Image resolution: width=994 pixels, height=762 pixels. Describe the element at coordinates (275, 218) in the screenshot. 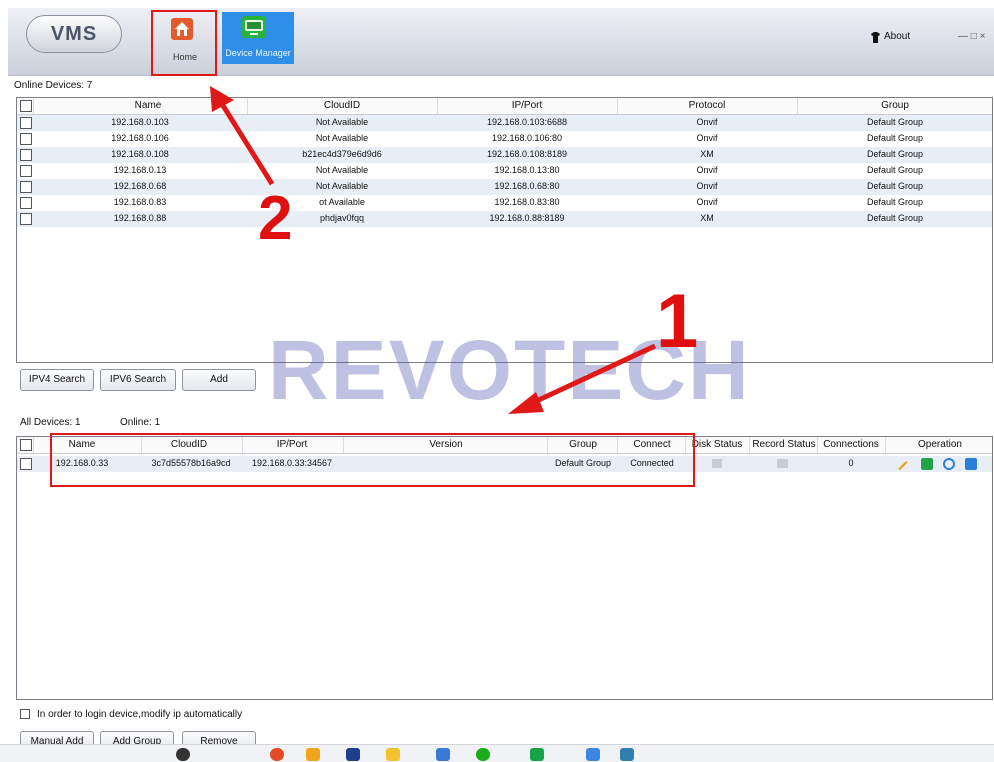

I see `annotation-number-2: 2` at that location.